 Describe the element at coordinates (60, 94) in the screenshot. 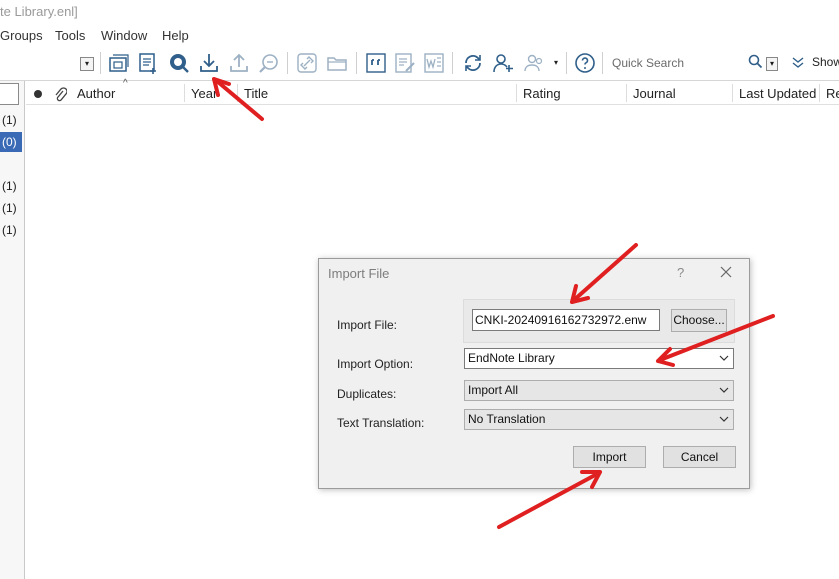

I see `attachment-icon` at that location.